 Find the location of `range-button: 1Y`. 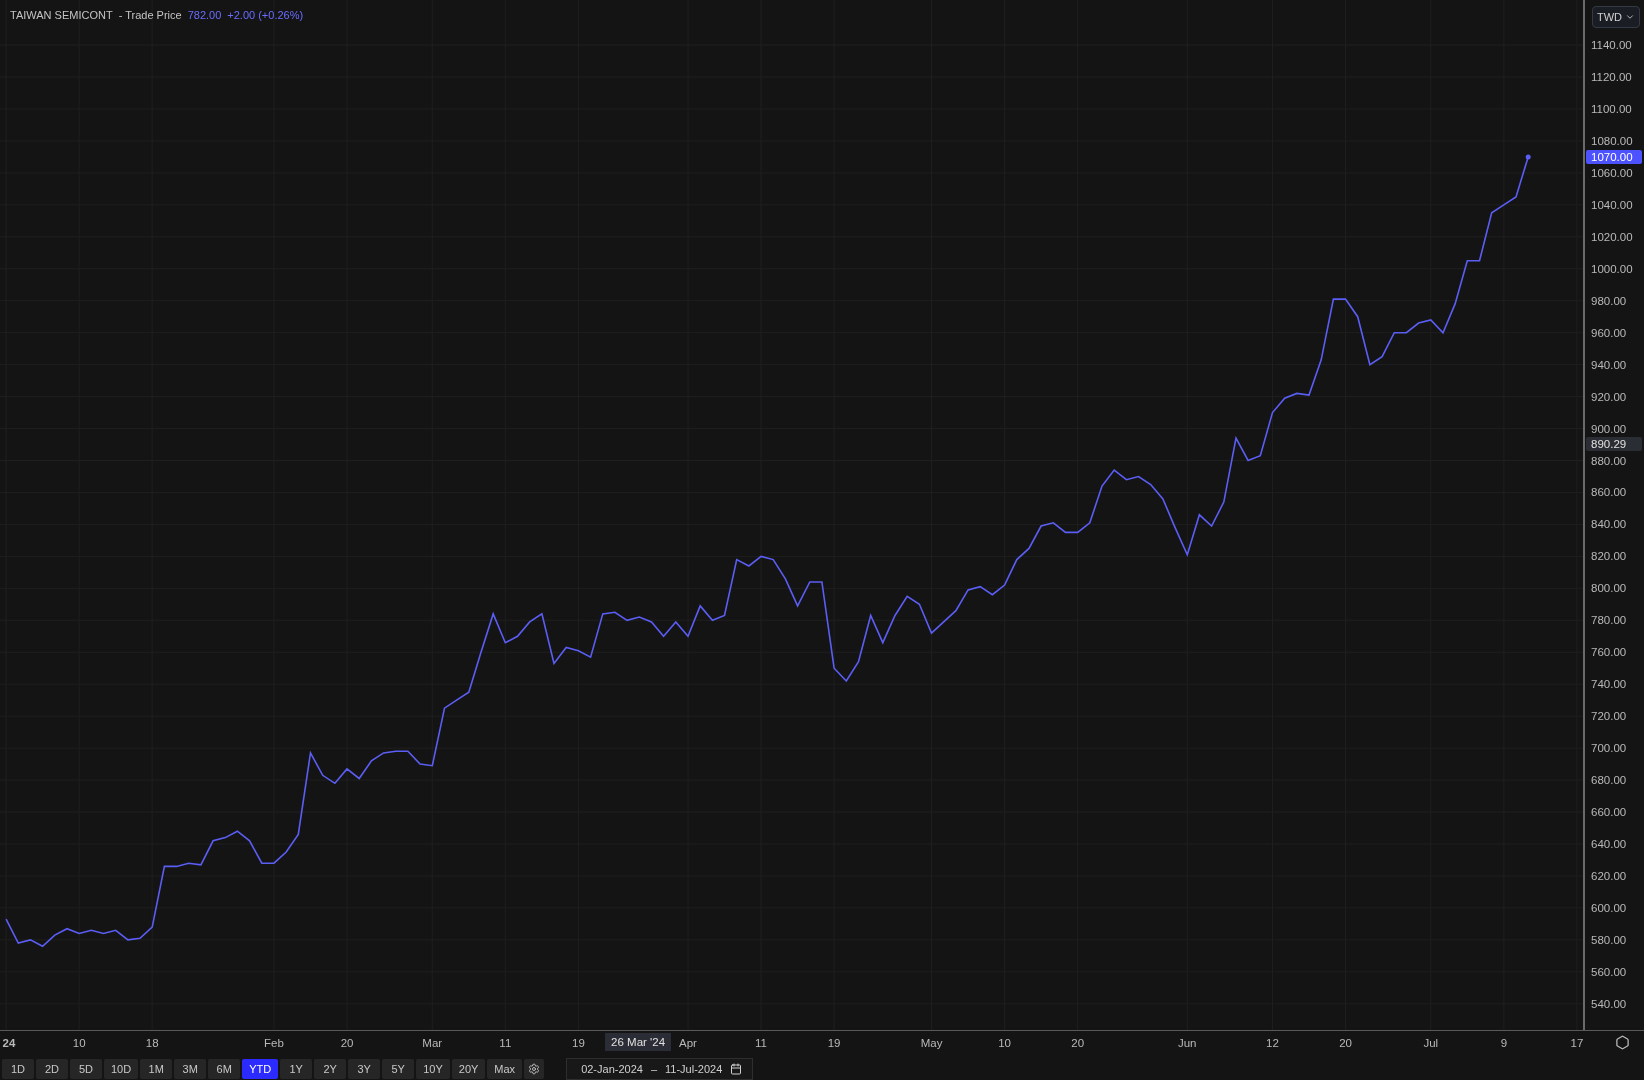

range-button: 1Y is located at coordinates (296, 1068).